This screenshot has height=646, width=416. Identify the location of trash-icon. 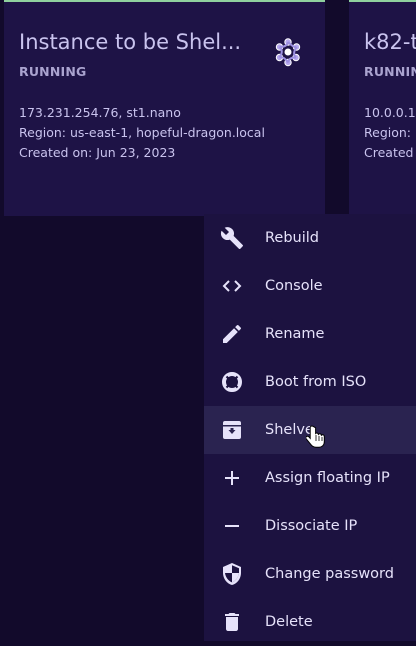
(232, 622).